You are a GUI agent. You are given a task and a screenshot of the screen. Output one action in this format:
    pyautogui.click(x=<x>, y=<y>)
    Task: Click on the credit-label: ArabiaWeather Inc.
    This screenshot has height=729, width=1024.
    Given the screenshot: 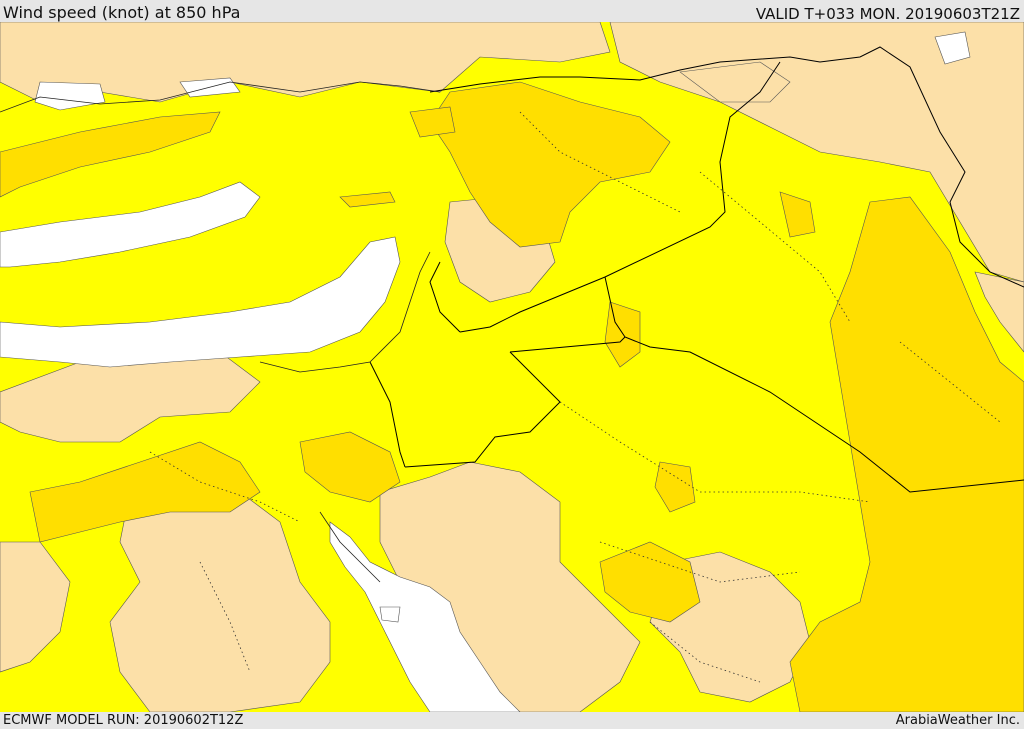 What is the action you would take?
    pyautogui.click(x=957, y=720)
    